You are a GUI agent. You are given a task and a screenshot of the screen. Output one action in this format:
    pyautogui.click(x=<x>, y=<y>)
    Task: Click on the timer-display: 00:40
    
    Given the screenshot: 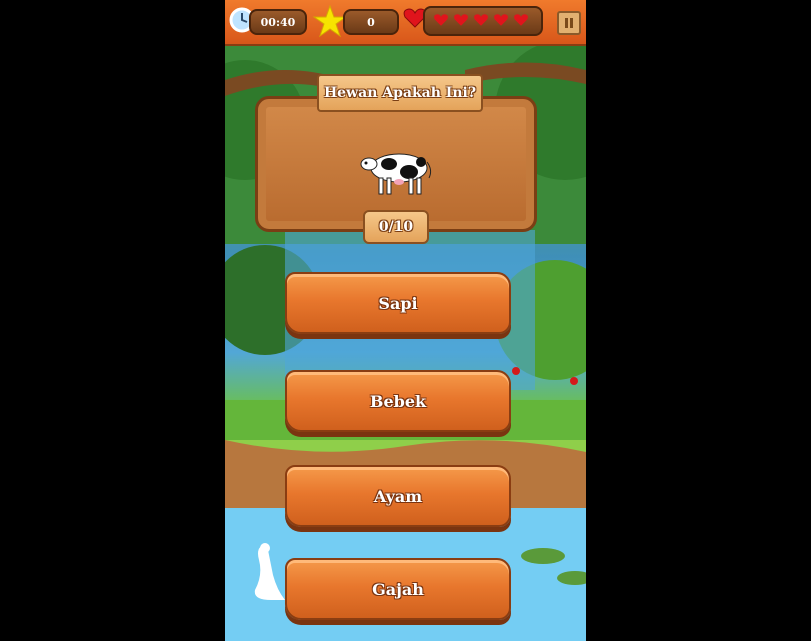 What is the action you would take?
    pyautogui.click(x=278, y=22)
    